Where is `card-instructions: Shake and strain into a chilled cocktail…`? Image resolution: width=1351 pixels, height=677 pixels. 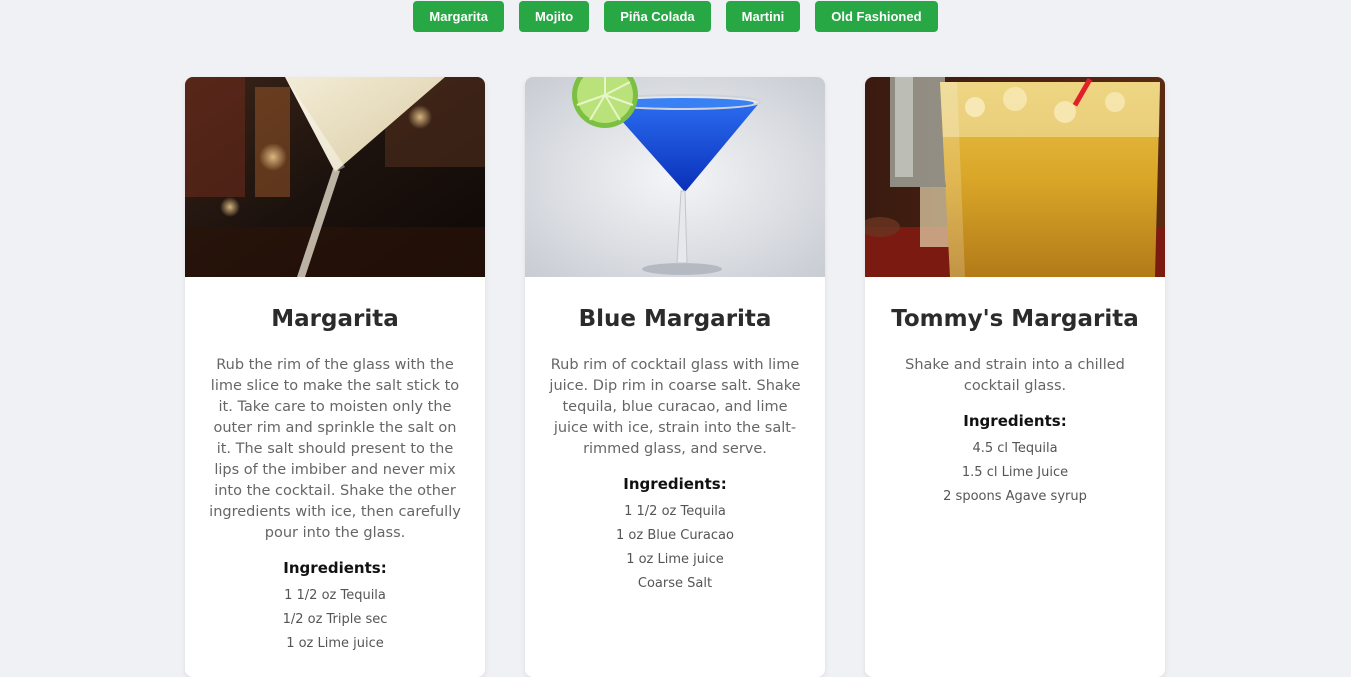
card-instructions: Shake and strain into a chilled cocktail… is located at coordinates (1015, 375).